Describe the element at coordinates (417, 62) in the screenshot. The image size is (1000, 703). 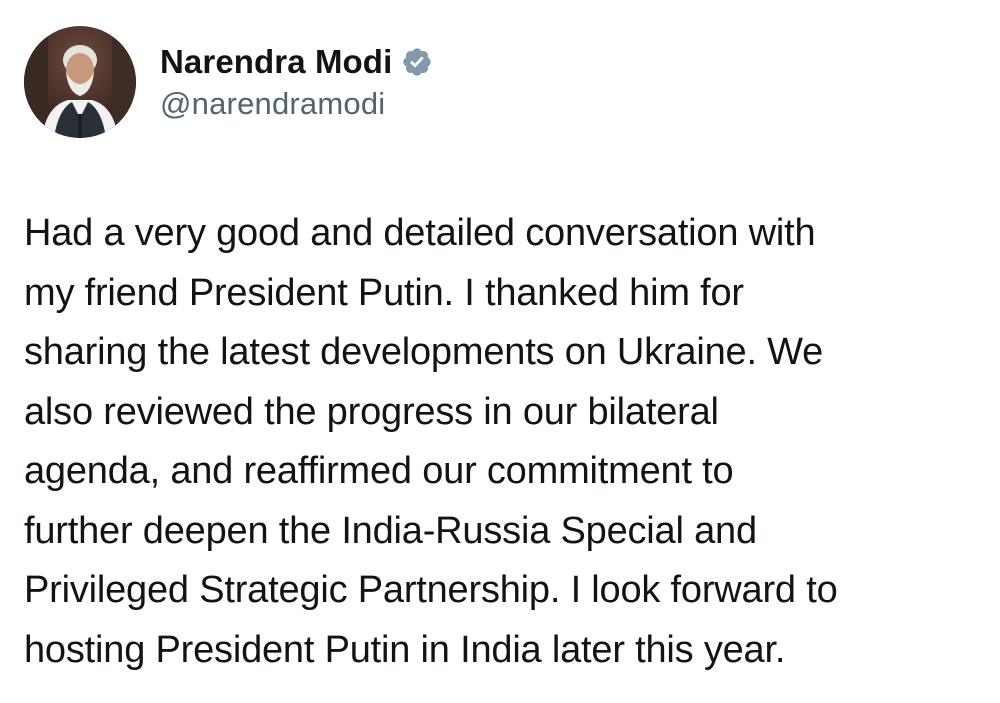
I see `verified-badge-icon` at that location.